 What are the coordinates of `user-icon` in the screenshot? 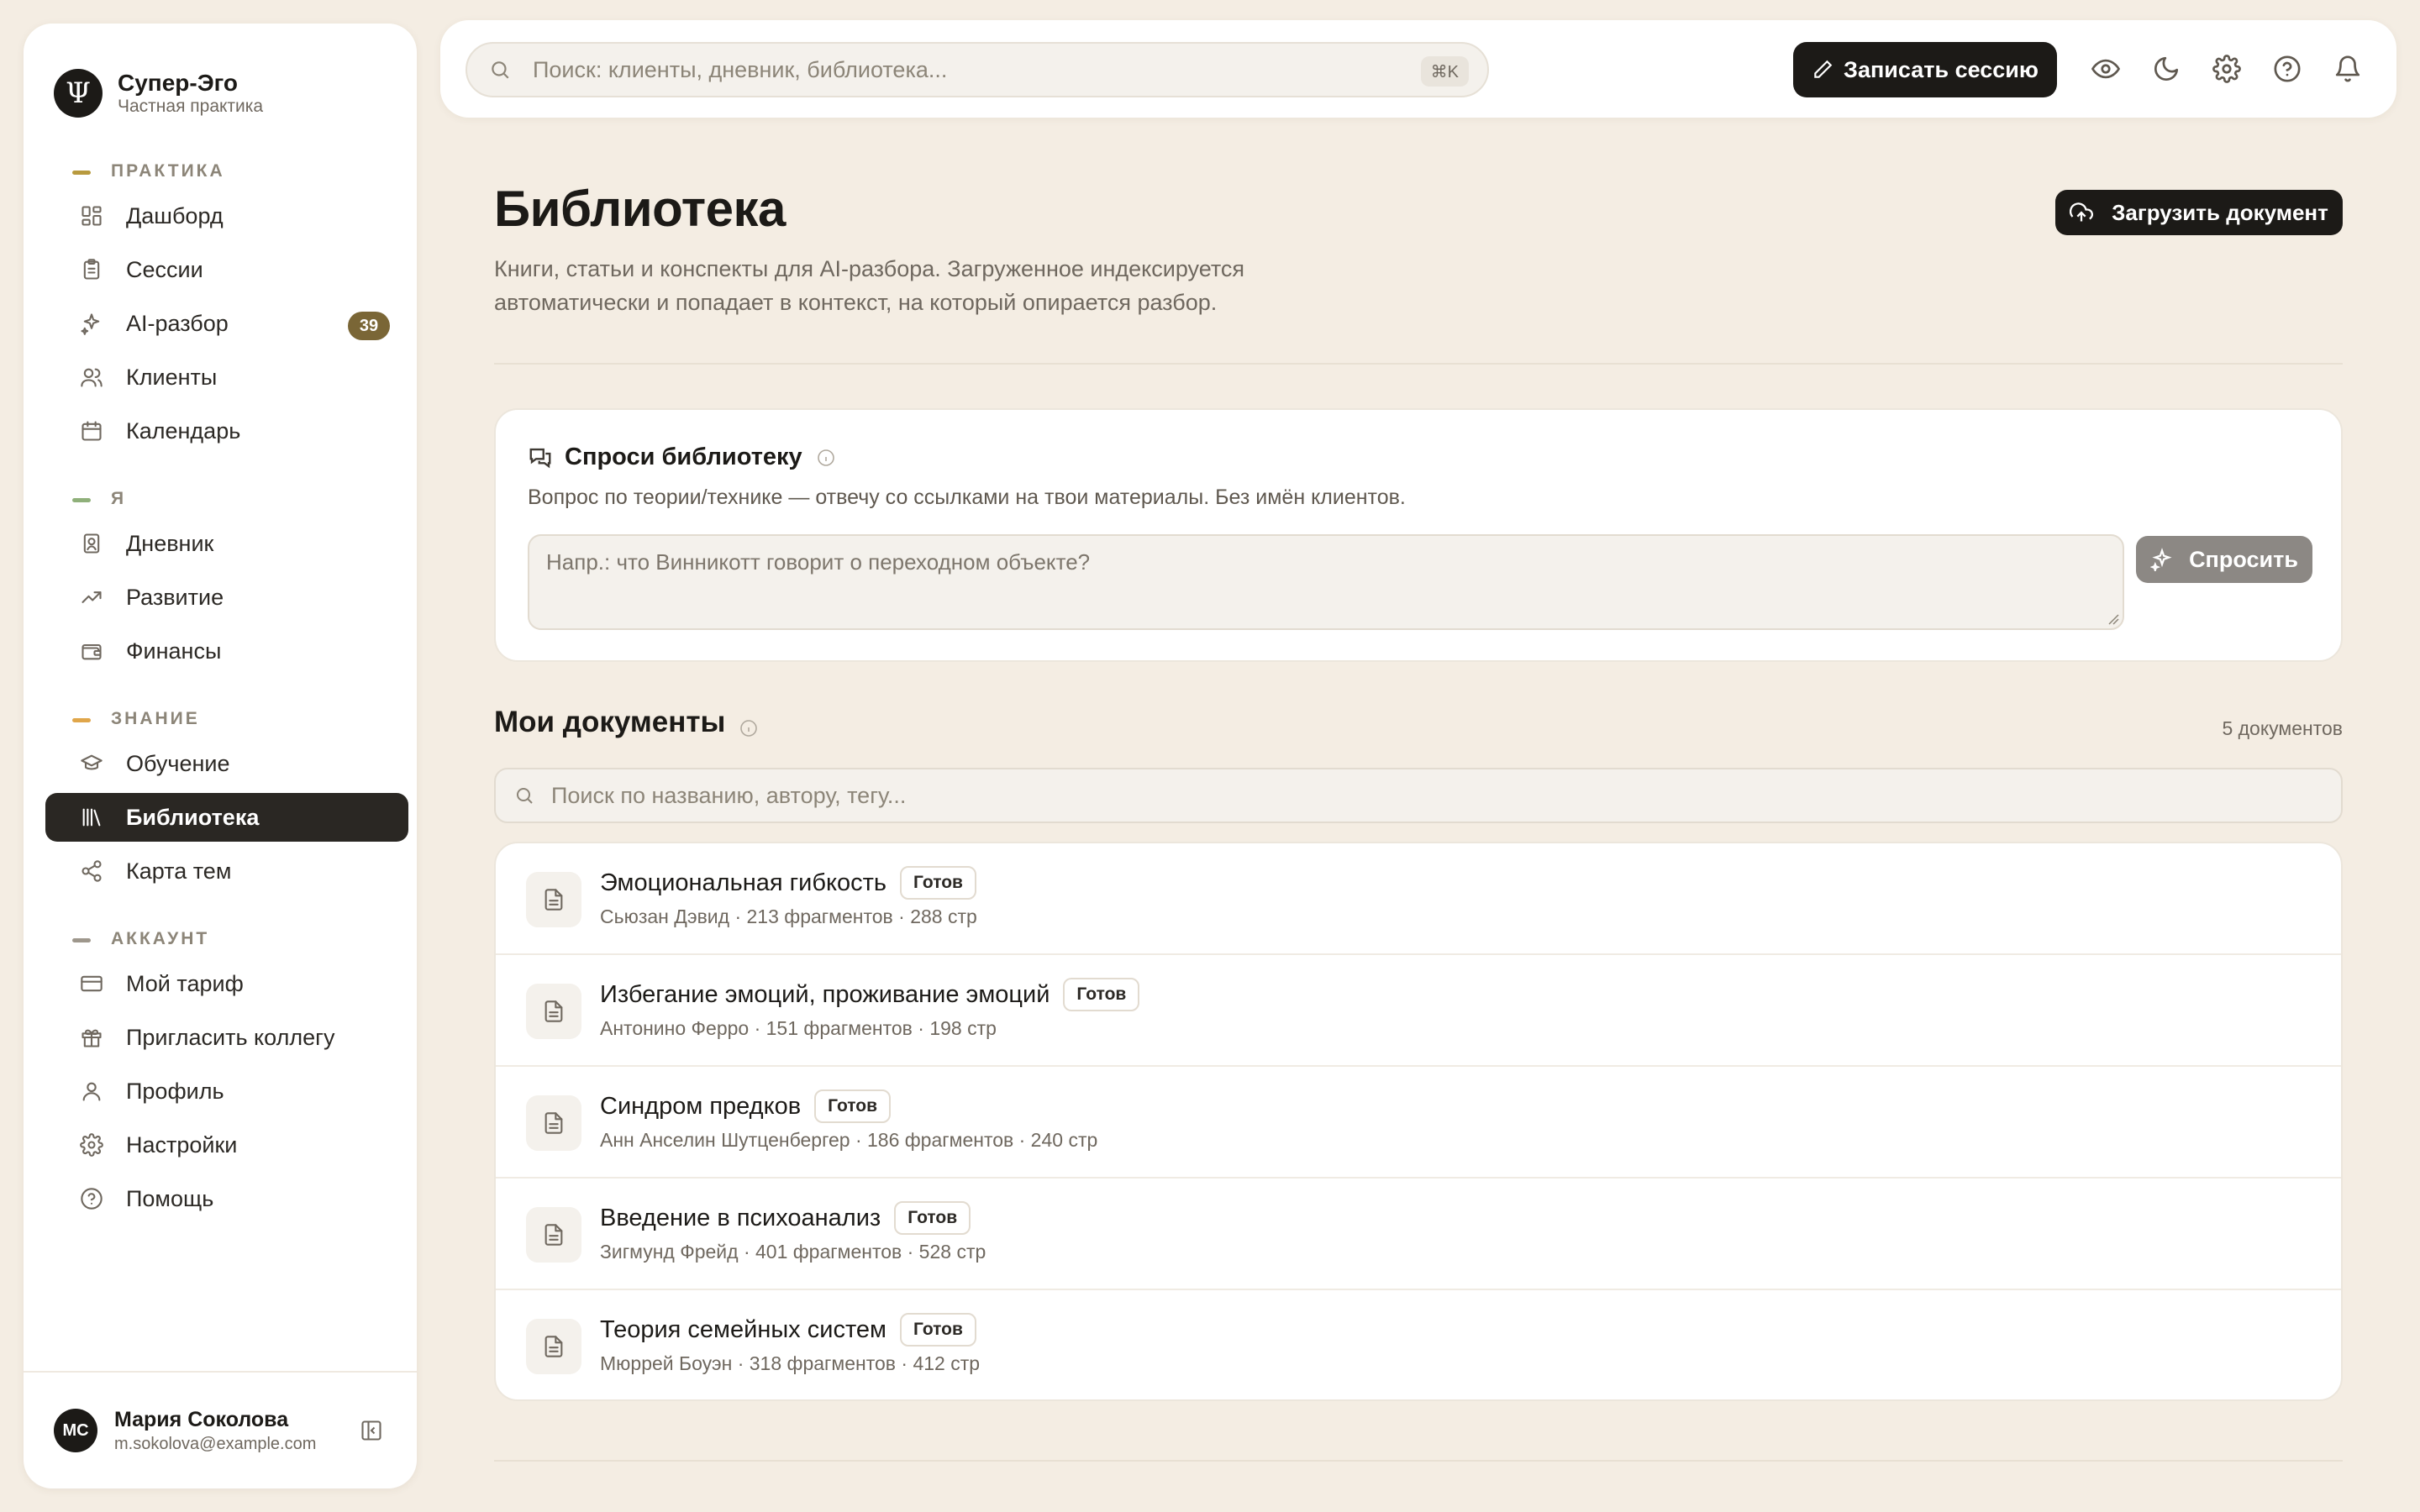 It's located at (92, 1091).